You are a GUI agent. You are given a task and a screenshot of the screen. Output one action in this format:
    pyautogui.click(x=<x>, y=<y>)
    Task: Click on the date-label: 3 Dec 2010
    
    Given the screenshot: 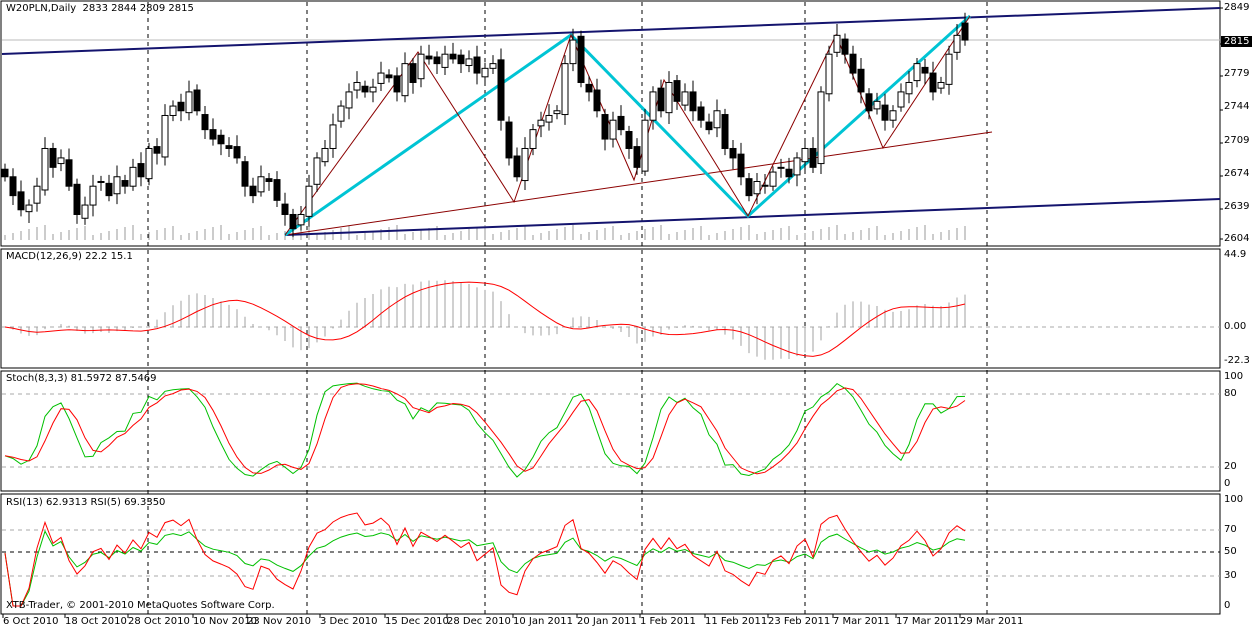 What is the action you would take?
    pyautogui.click(x=349, y=621)
    